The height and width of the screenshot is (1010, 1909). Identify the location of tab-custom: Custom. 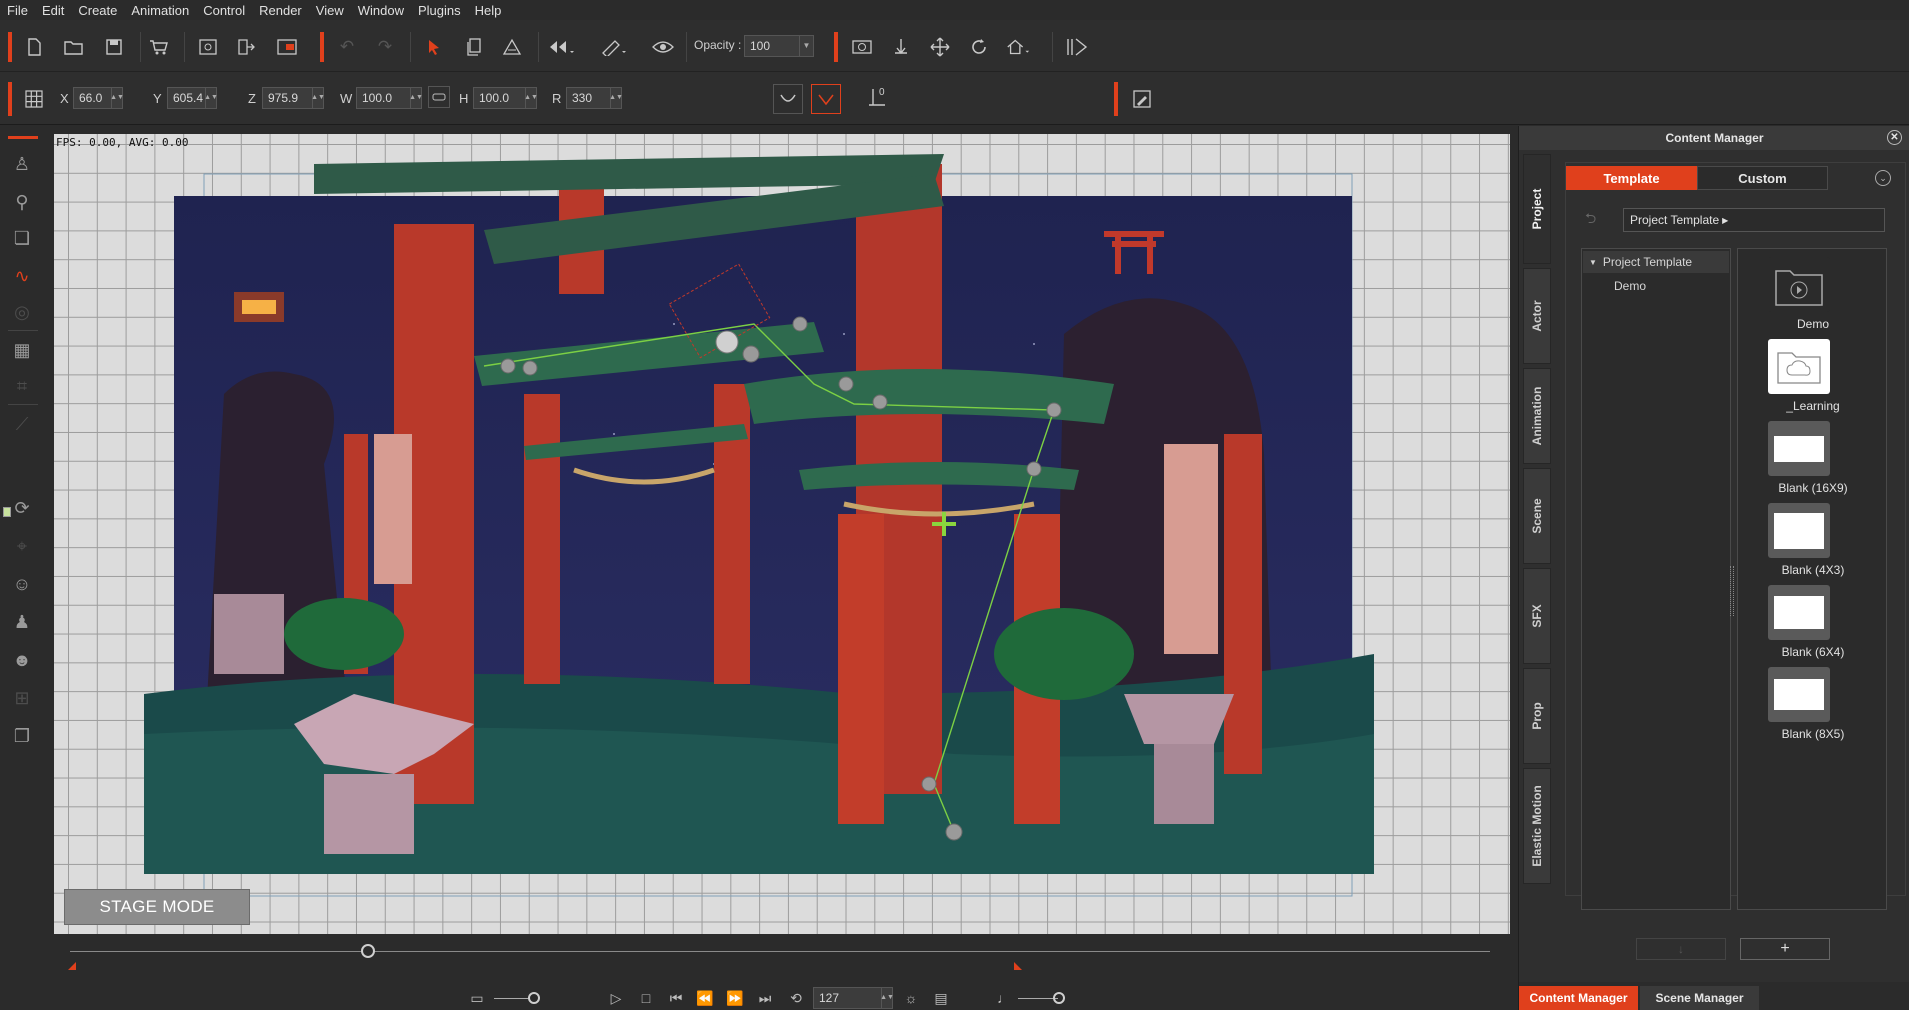
(1762, 178).